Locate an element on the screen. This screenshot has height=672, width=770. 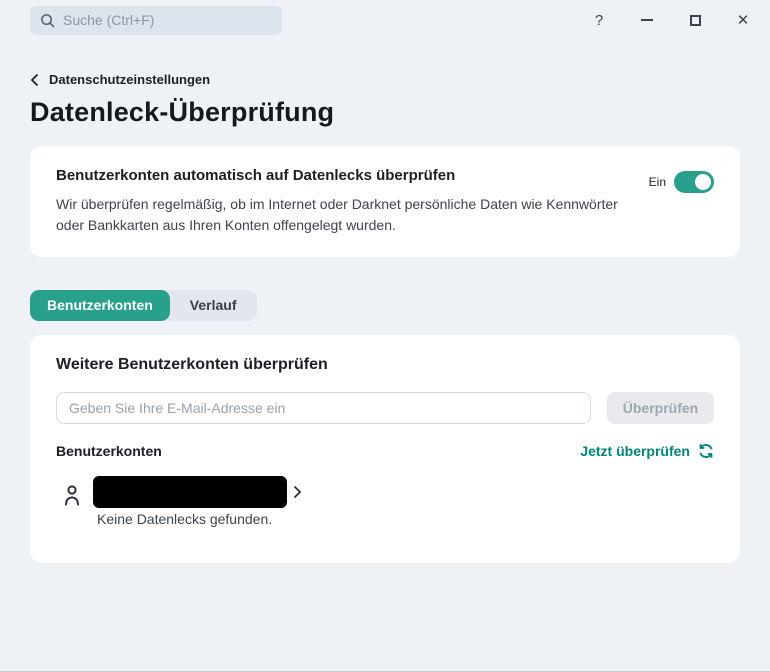
minimize-icon is located at coordinates (647, 20).